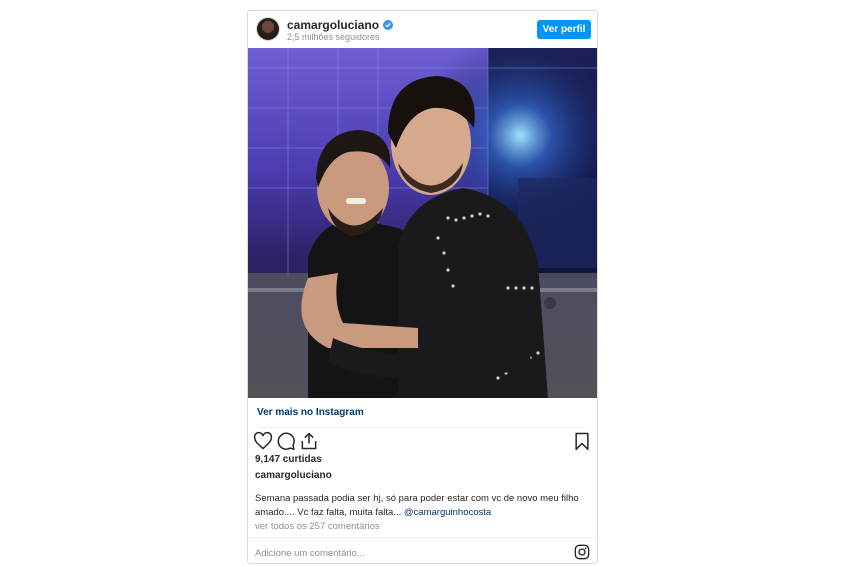 This screenshot has height=567, width=850. Describe the element at coordinates (317, 526) in the screenshot. I see `view-all-comments-link: ver todos os 257 comentários` at that location.